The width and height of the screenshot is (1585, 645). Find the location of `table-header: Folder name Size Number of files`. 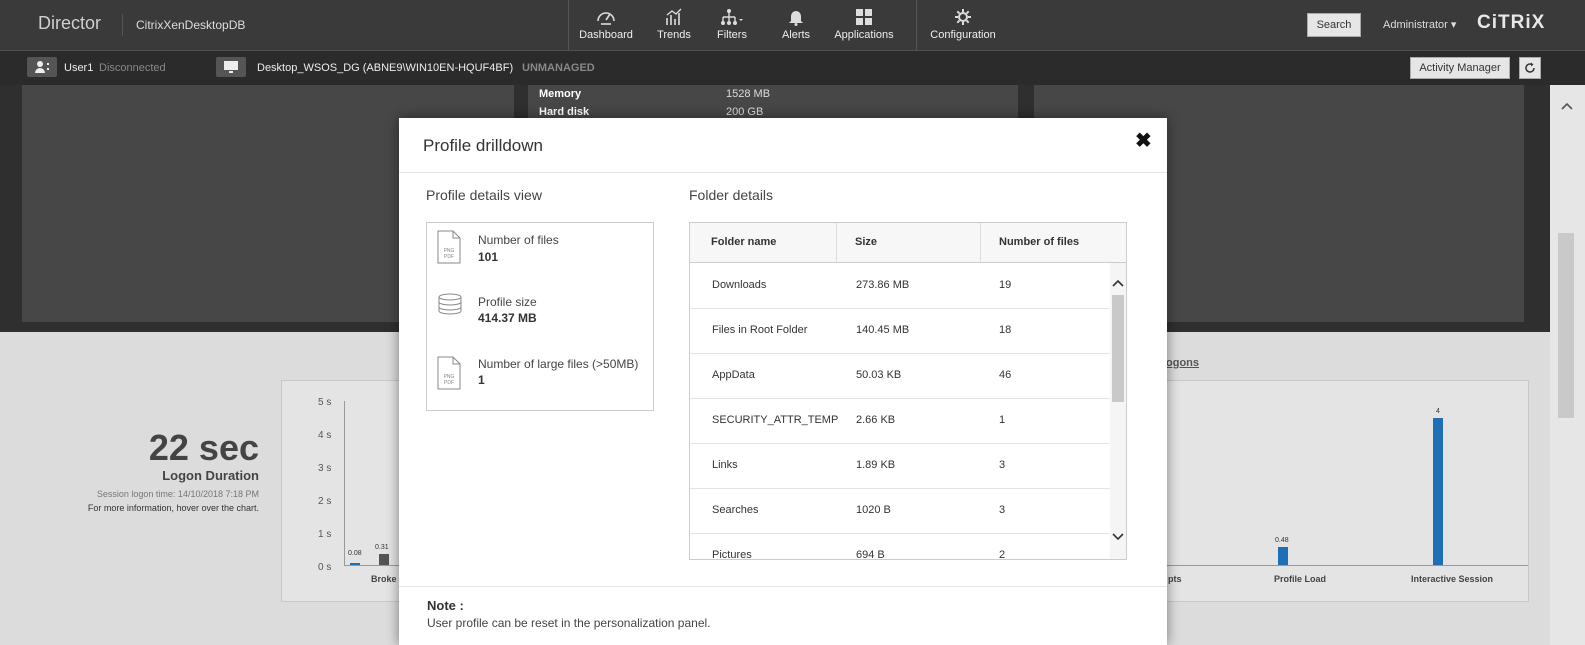

table-header: Folder name Size Number of files is located at coordinates (908, 243).